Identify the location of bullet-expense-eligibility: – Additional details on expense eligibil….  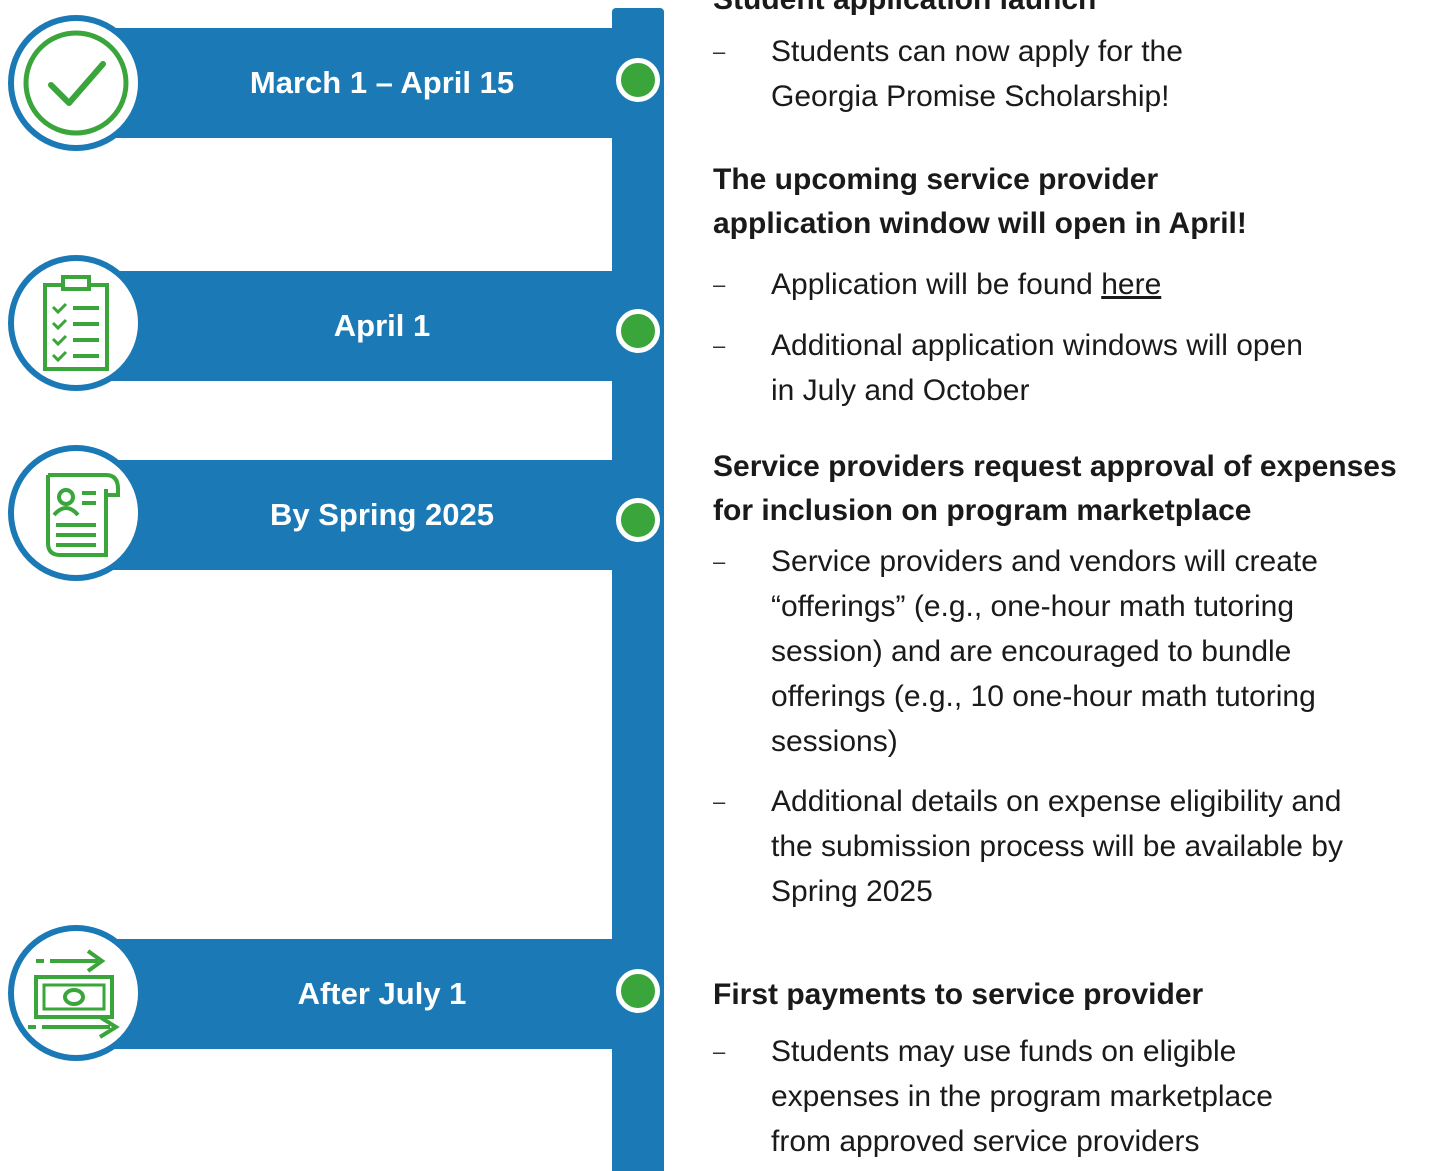
(1073, 846).